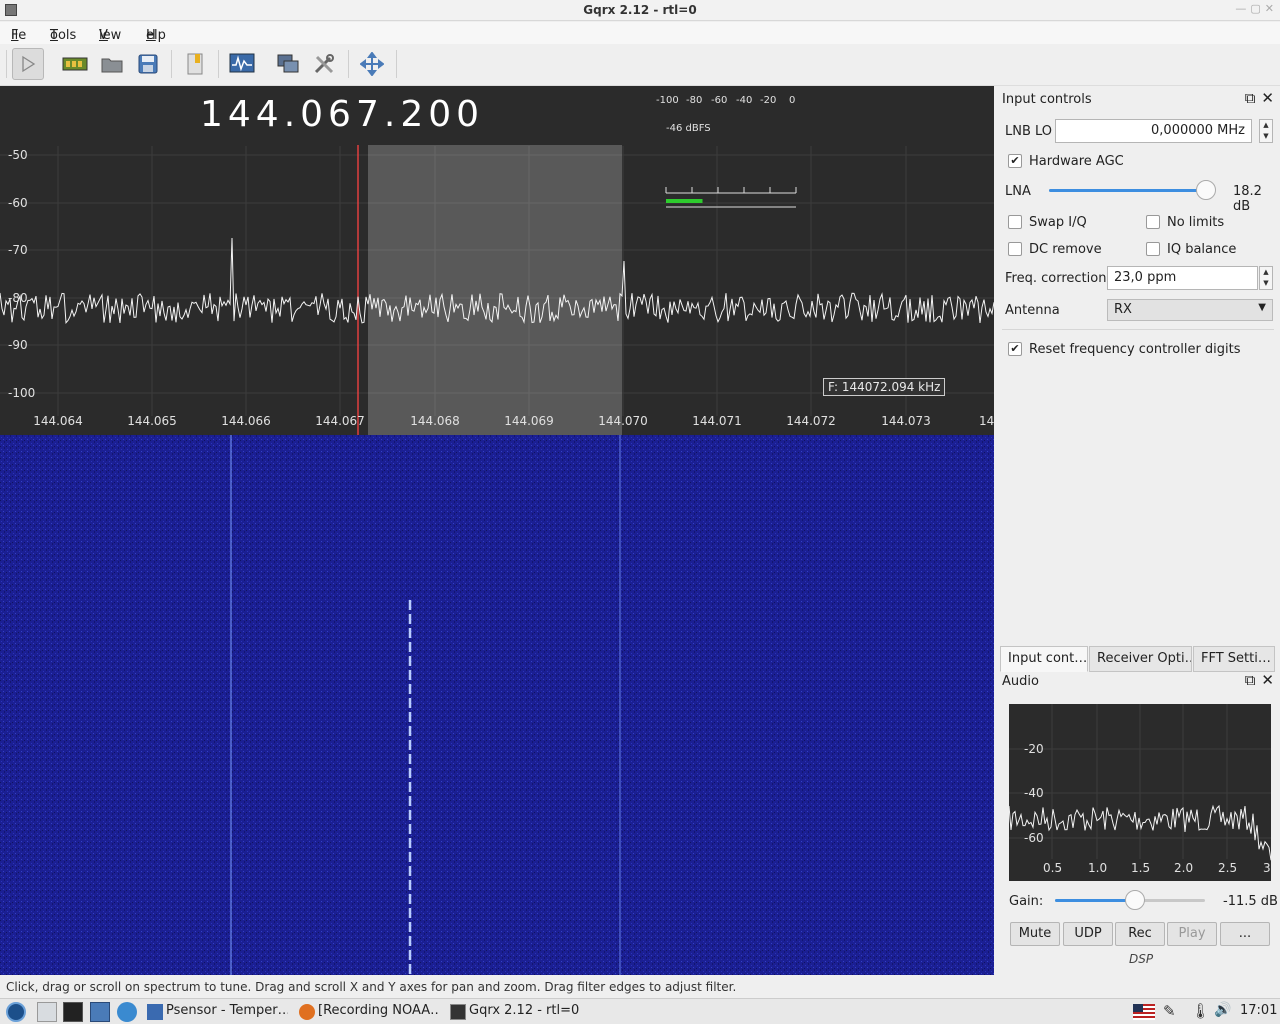 Image resolution: width=1280 pixels, height=1024 pixels. What do you see at coordinates (1182, 278) in the screenshot?
I see `freq-correction-field: 23,0 ppm` at bounding box center [1182, 278].